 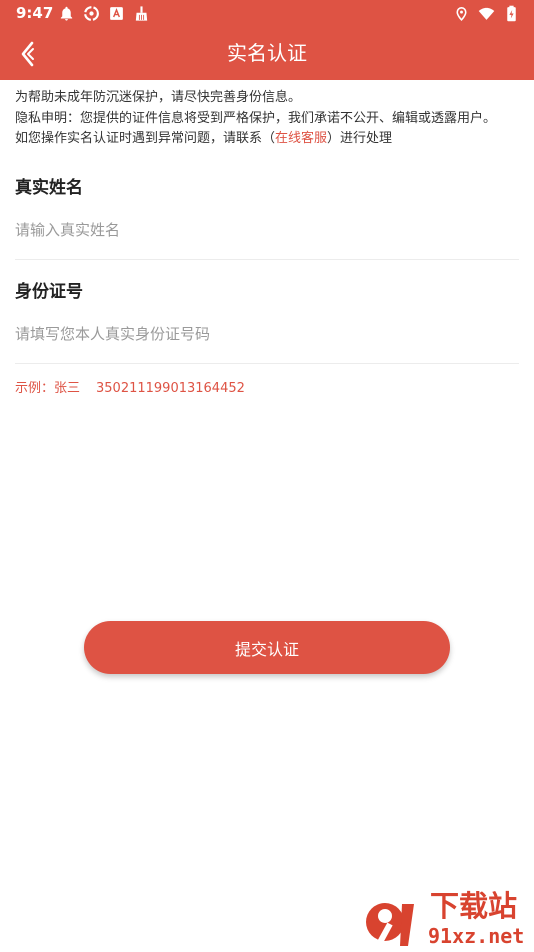 What do you see at coordinates (170, 388) in the screenshot?
I see `example-number: 350211199013164452` at bounding box center [170, 388].